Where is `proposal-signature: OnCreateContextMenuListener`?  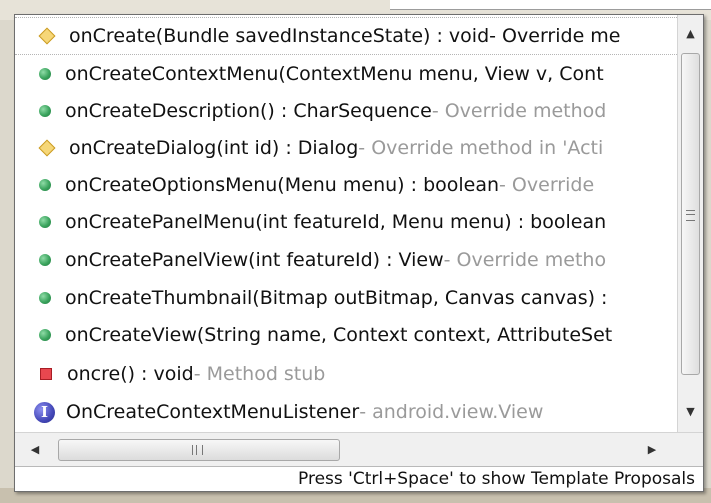
proposal-signature: OnCreateContextMenuListener is located at coordinates (213, 412).